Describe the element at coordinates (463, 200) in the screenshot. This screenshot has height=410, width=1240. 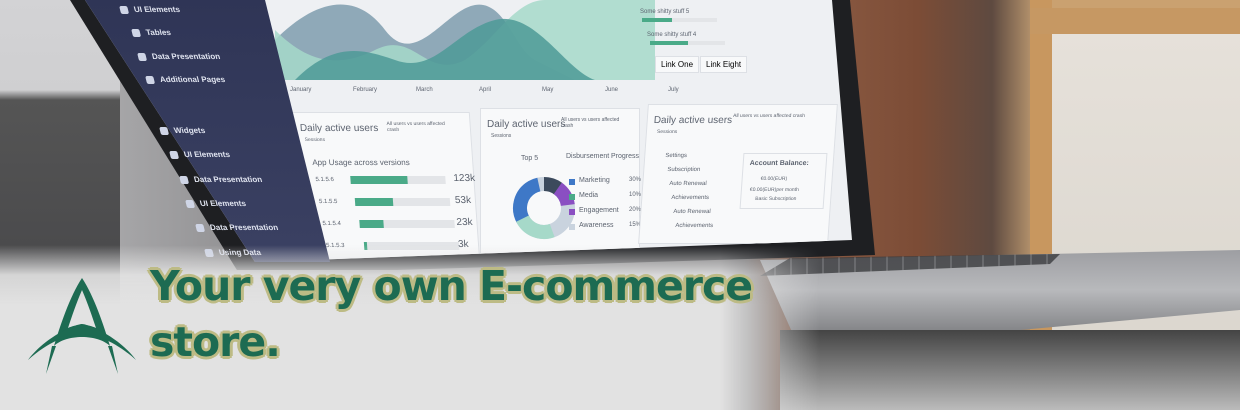
I see `usage-value: 53k` at that location.